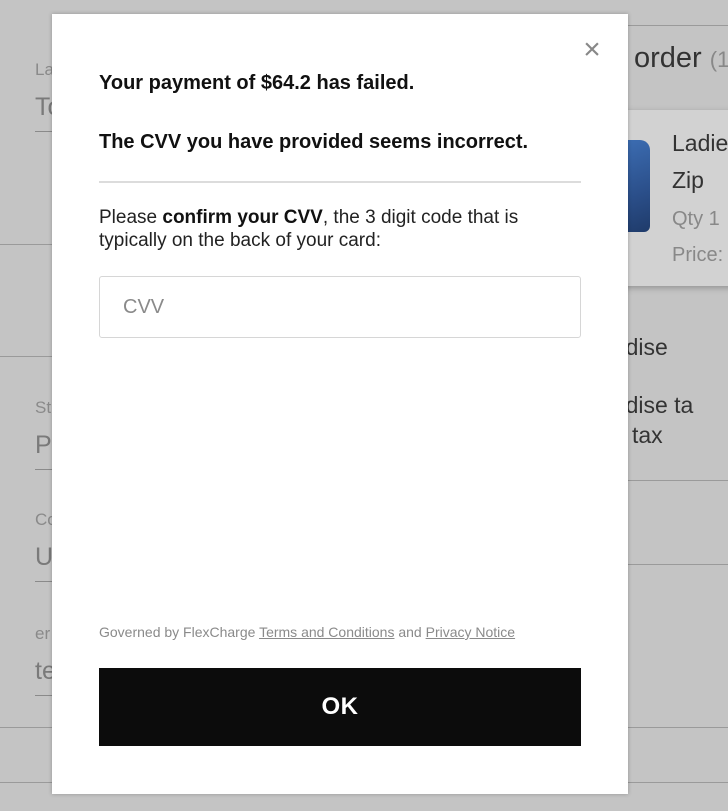 The height and width of the screenshot is (811, 728). What do you see at coordinates (718, 59) in the screenshot?
I see `order-count: (1` at bounding box center [718, 59].